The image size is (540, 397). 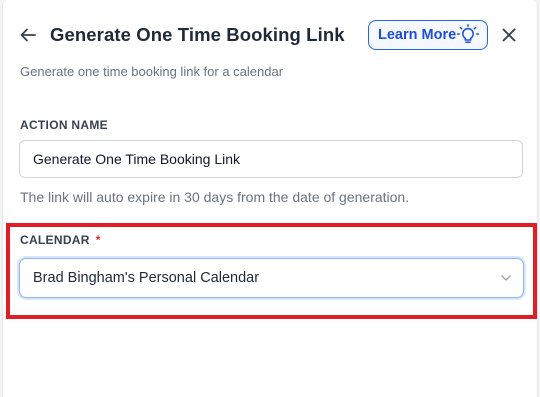 I want to click on calendar-select: Brad Bingham's Personal Calendar, so click(x=271, y=278).